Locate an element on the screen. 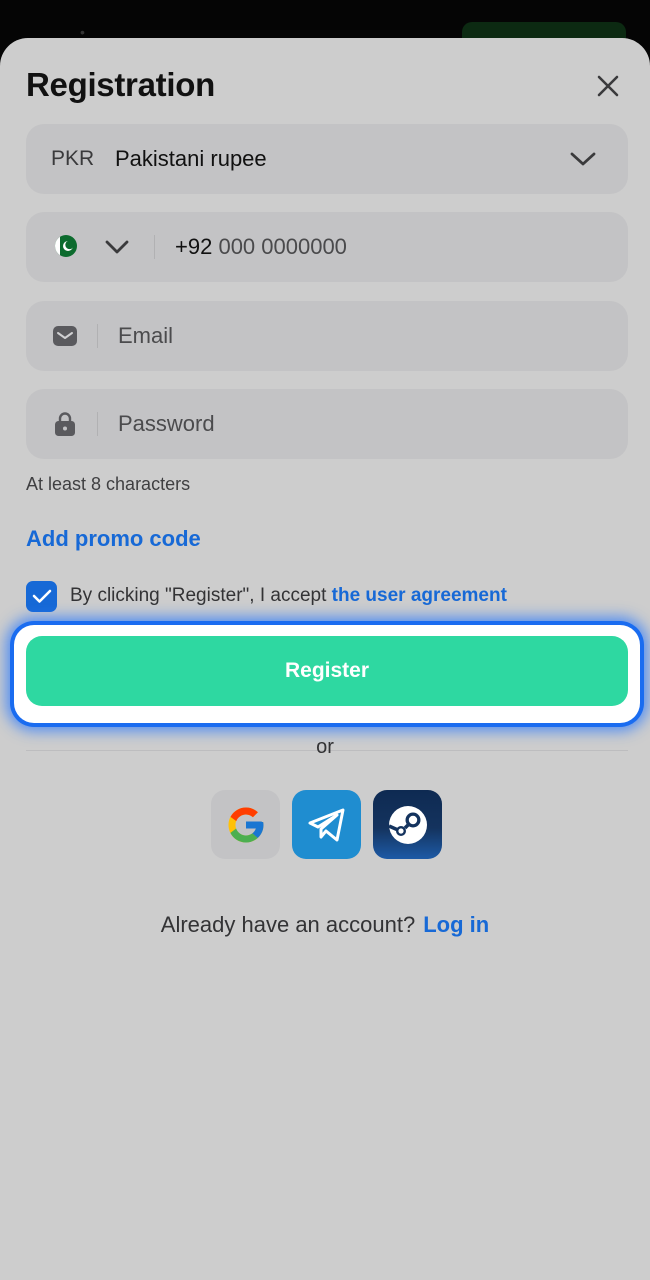 The image size is (650, 1280). telegram-icon is located at coordinates (326, 824).